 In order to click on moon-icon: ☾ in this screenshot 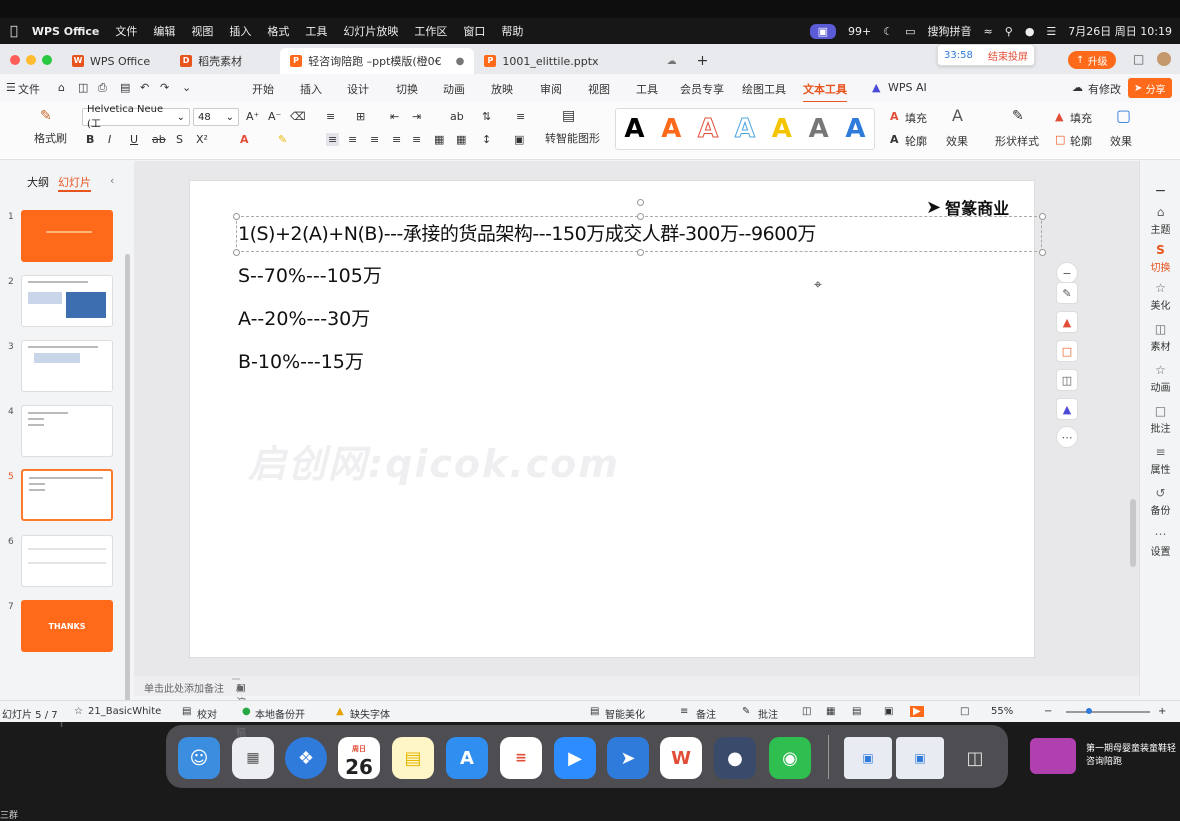, I will do `click(888, 31)`.